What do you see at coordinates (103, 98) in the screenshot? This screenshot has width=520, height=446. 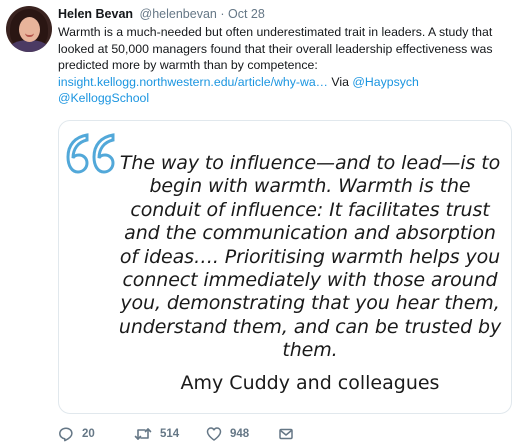 I see `mention-kelloggschool: @KelloggSchool` at bounding box center [103, 98].